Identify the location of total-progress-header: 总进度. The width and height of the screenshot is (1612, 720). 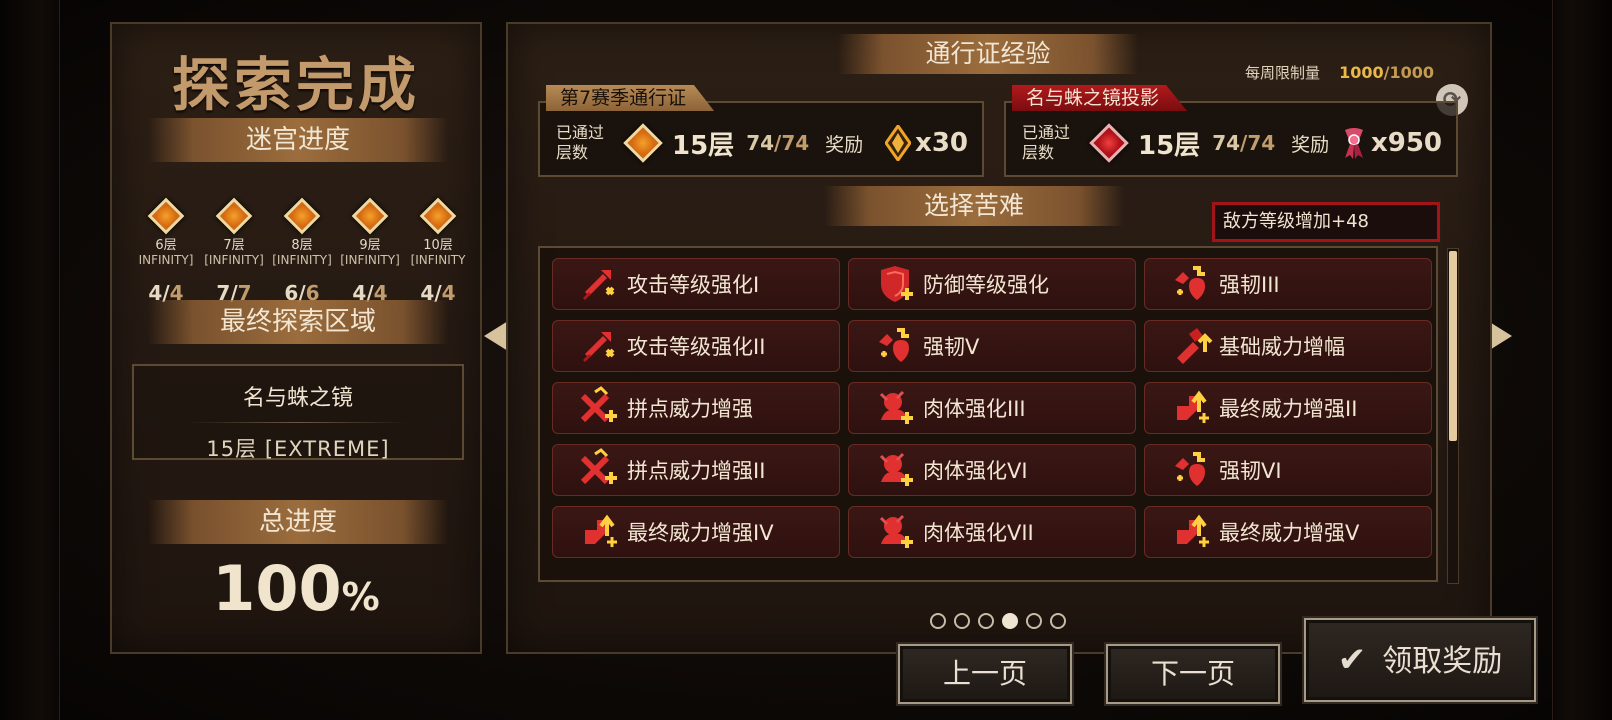
(298, 522).